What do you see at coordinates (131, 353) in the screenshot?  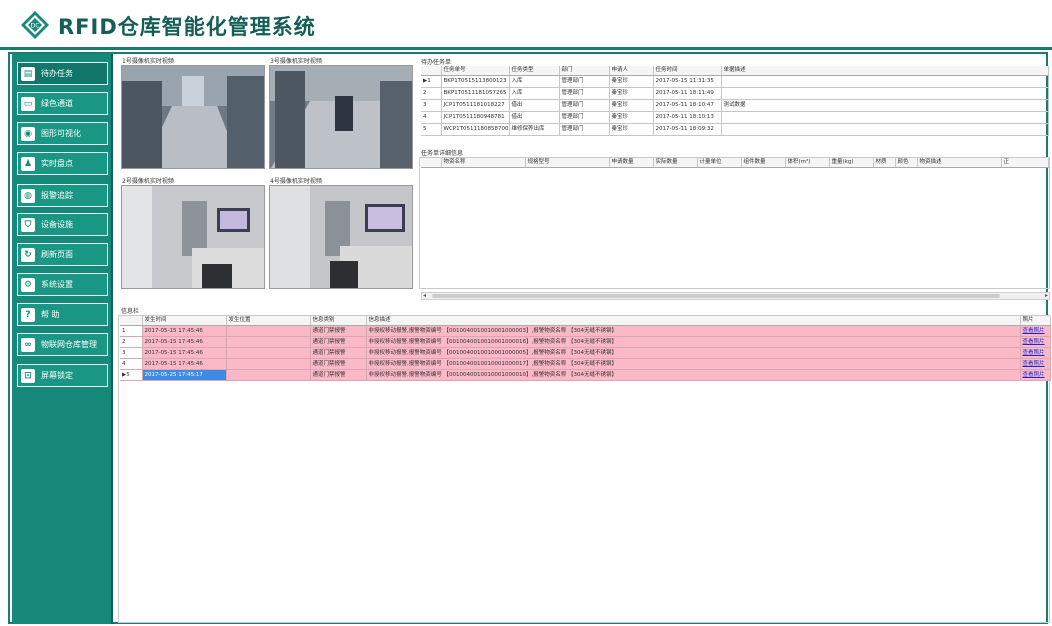 I see `row-index: 3` at bounding box center [131, 353].